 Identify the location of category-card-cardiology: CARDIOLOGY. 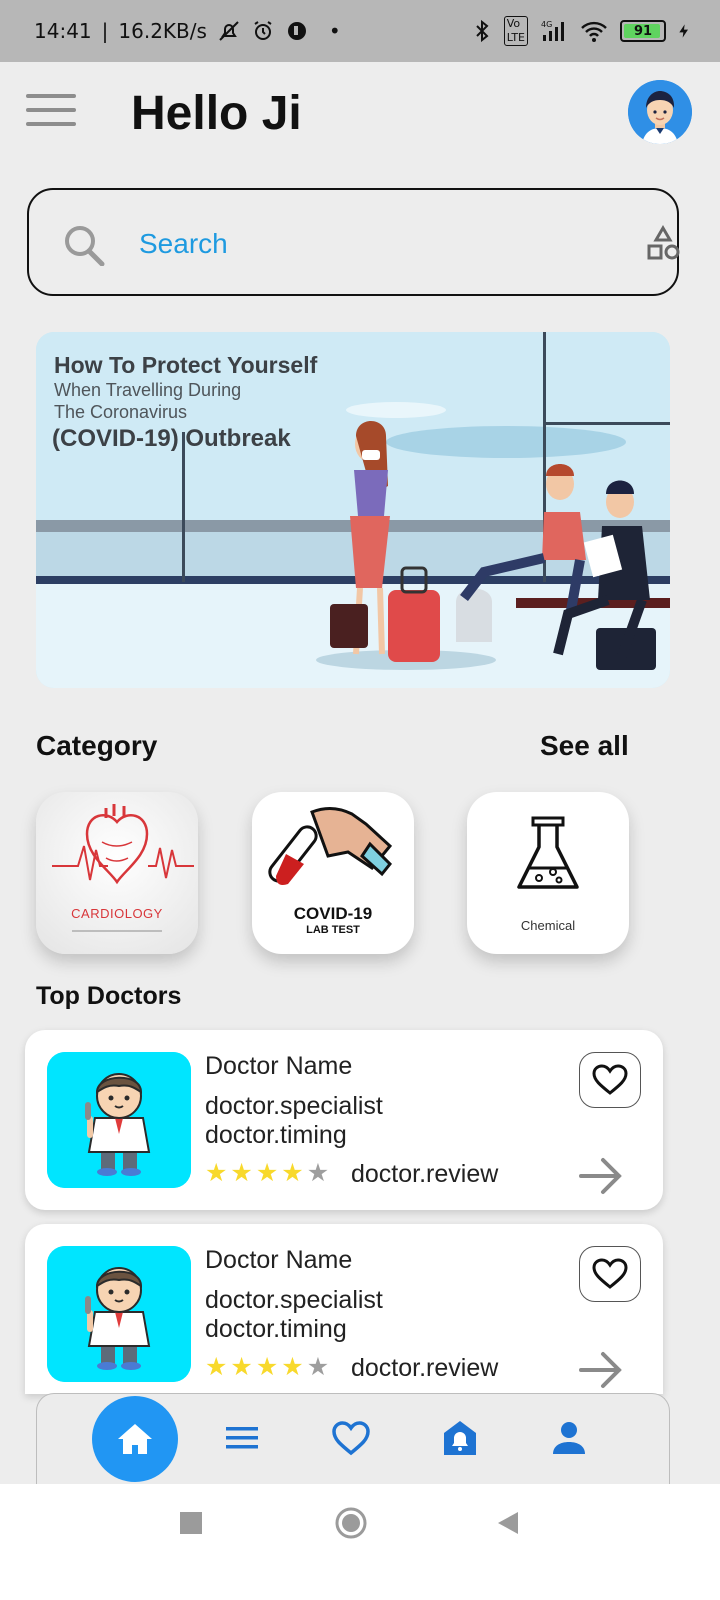
(117, 873).